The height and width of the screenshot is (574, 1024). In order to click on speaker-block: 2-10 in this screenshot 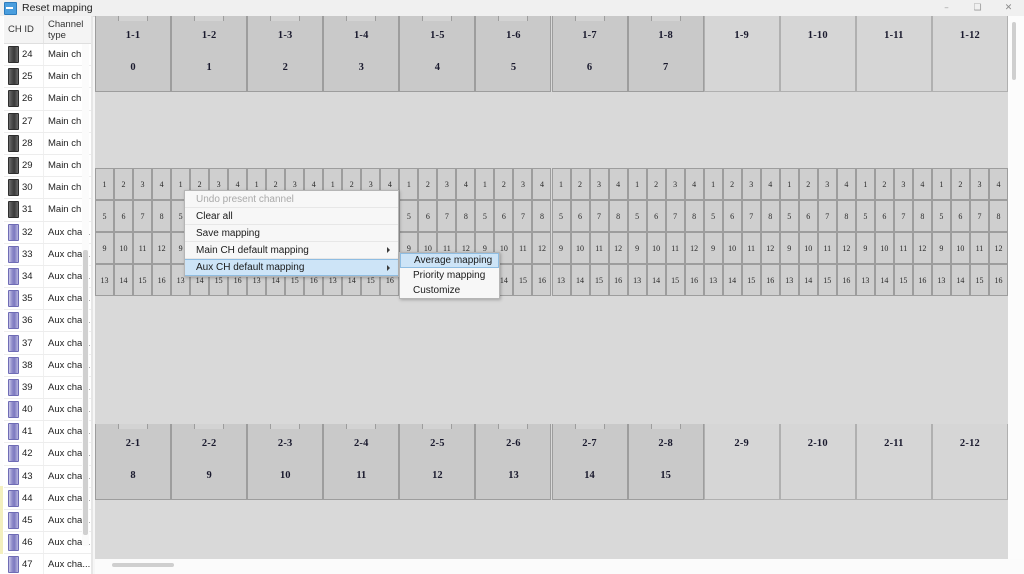, I will do `click(817, 462)`.